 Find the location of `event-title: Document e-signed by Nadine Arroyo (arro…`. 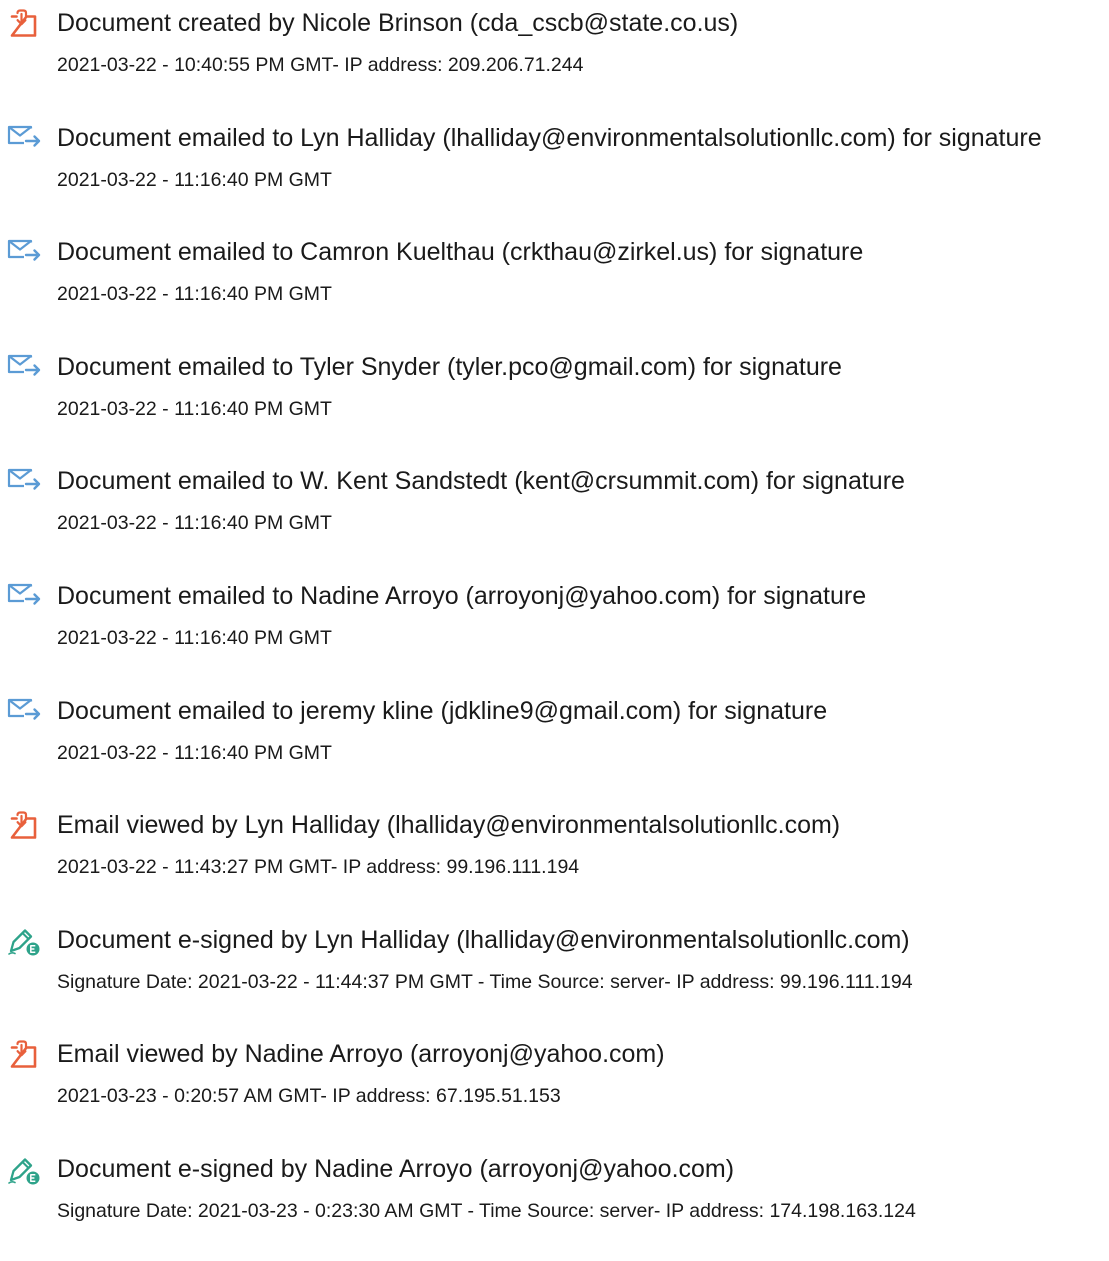

event-title: Document e-signed by Nadine Arroyo (arro… is located at coordinates (396, 1168).